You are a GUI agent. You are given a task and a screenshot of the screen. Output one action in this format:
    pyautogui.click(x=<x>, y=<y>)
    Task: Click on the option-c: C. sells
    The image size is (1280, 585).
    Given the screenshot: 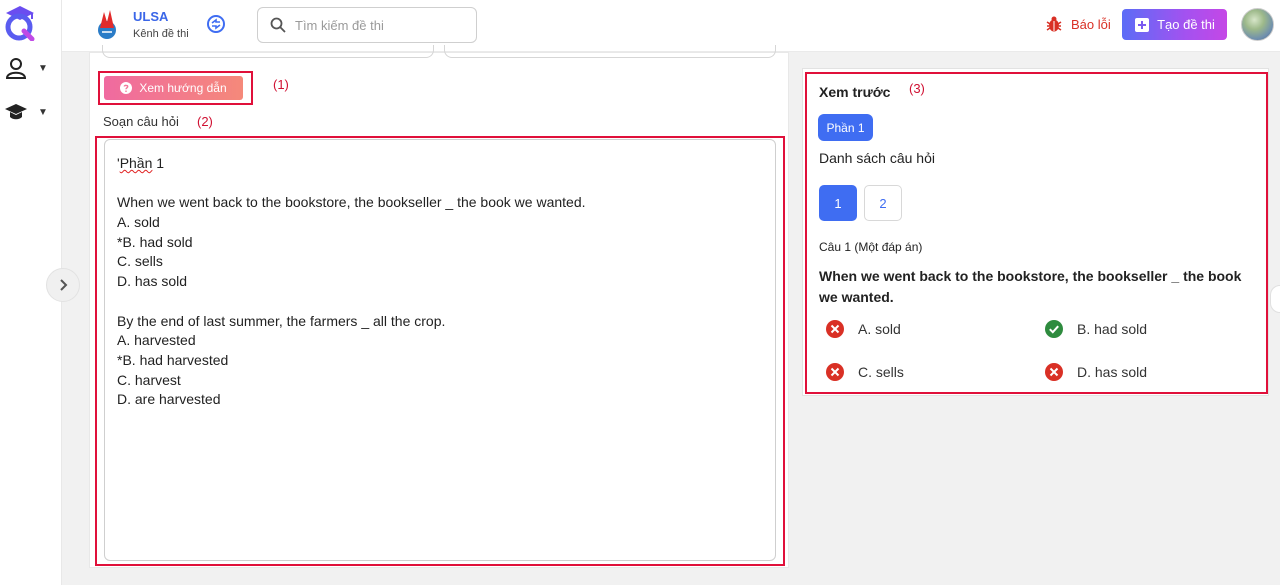 What is the action you would take?
    pyautogui.click(x=865, y=372)
    